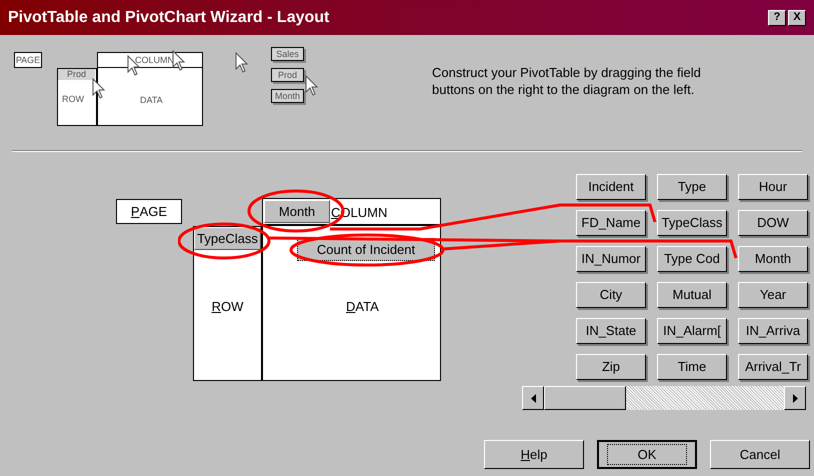 The height and width of the screenshot is (476, 814). Describe the element at coordinates (611, 259) in the screenshot. I see `field-button: IN_Numor` at that location.